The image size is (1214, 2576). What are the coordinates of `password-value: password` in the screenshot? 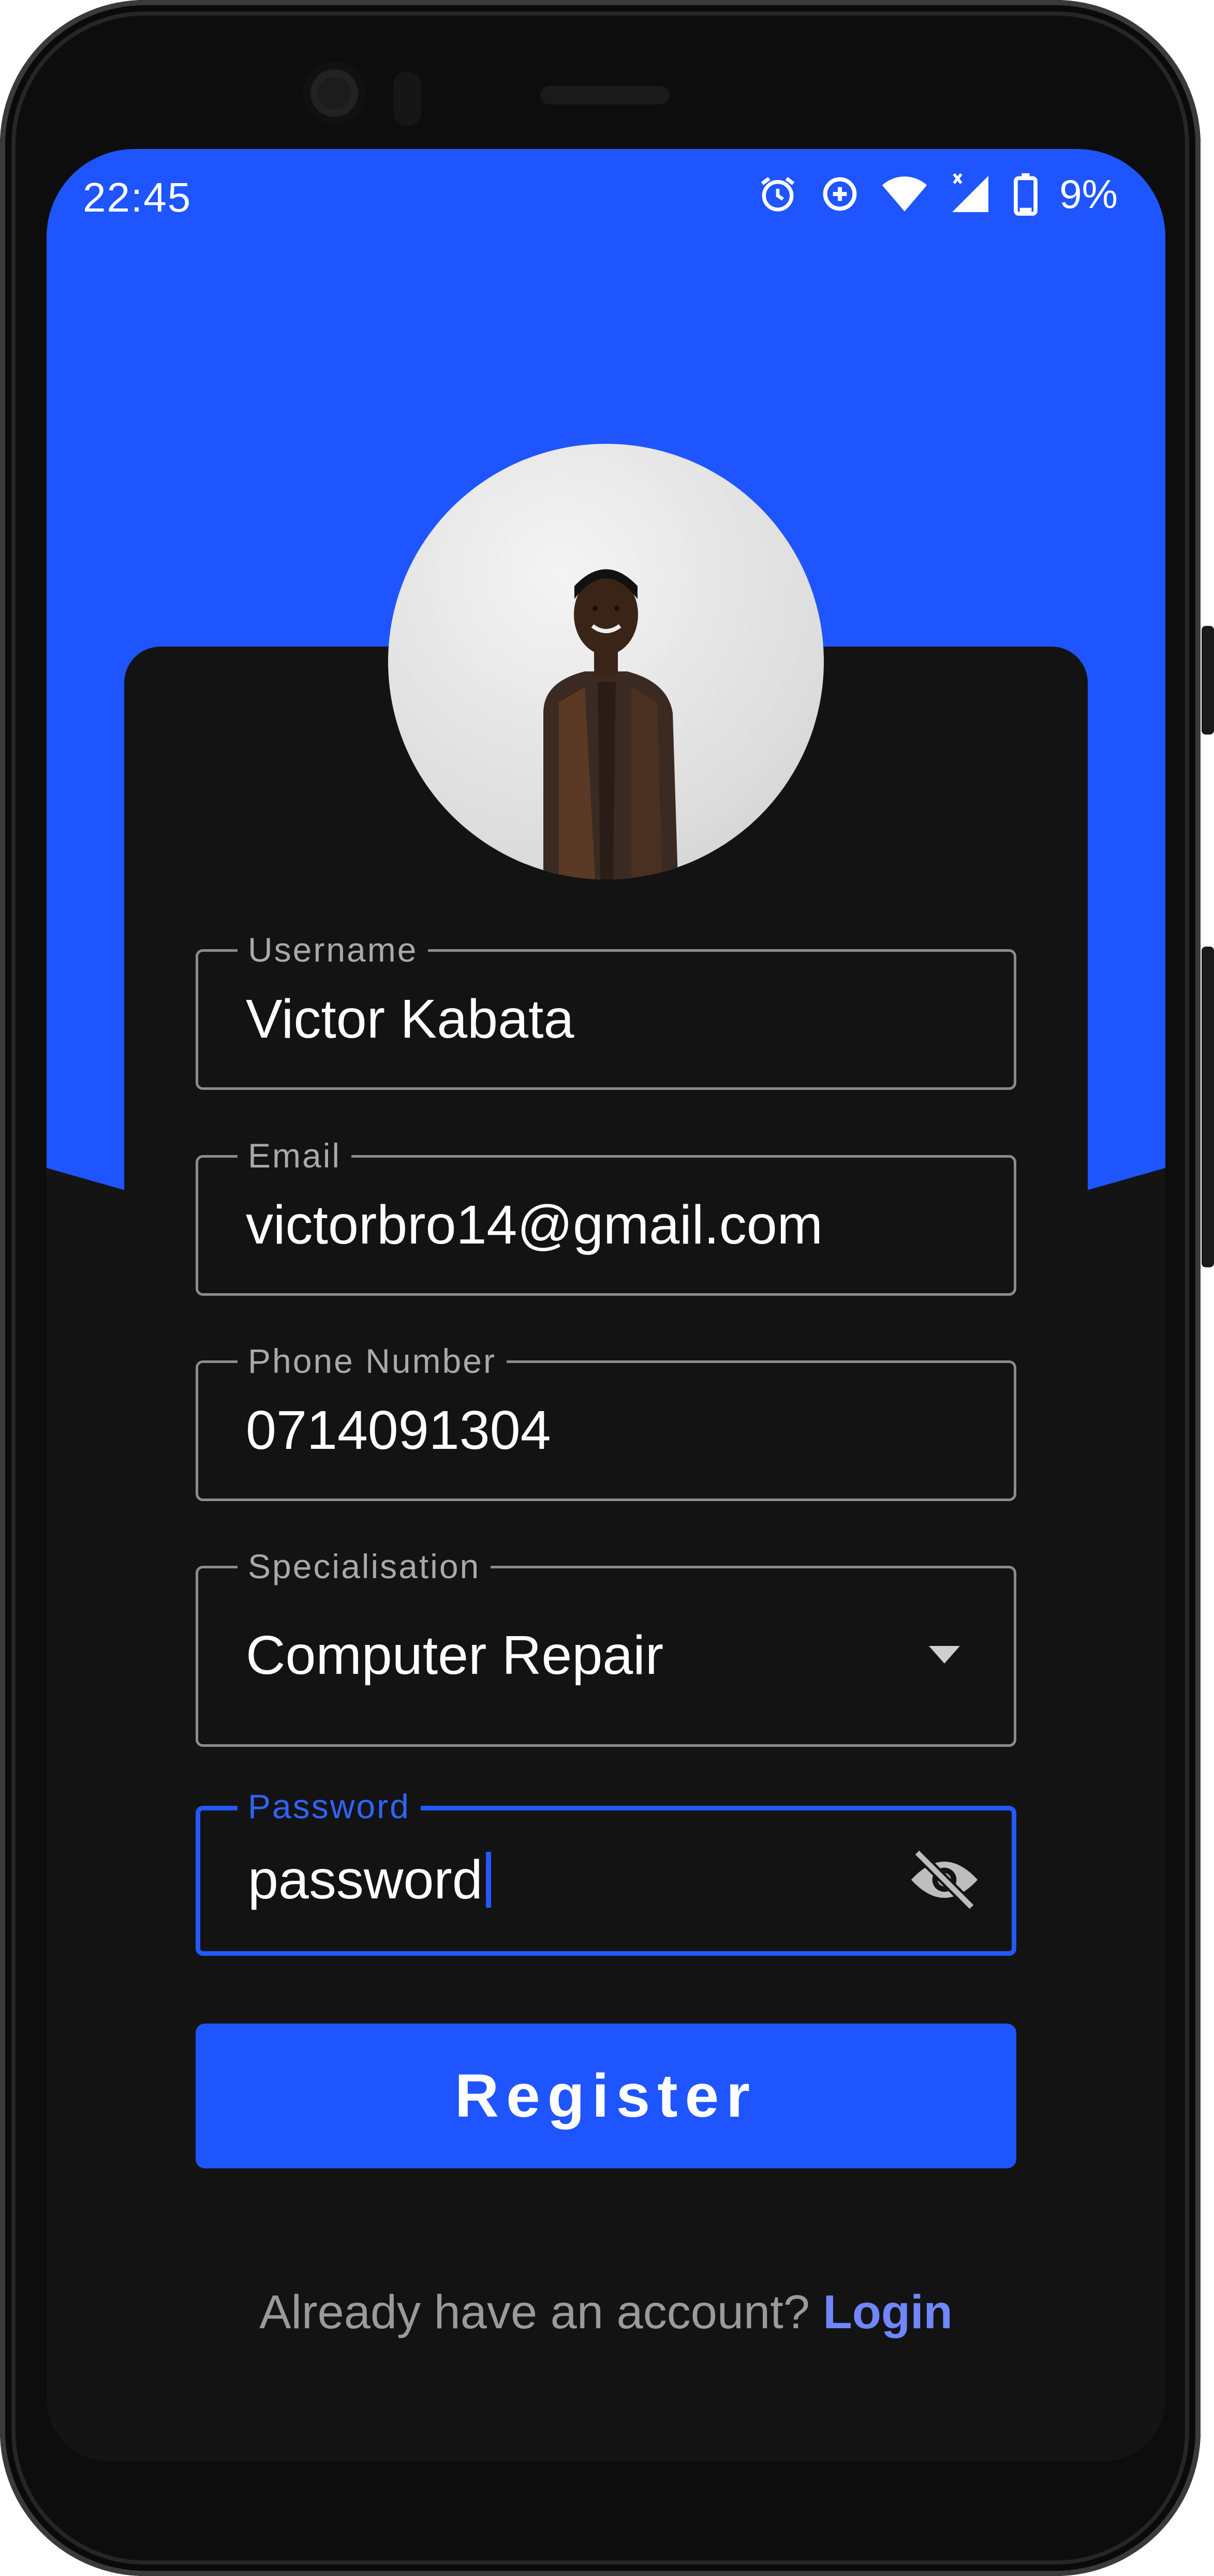 It's located at (369, 1880).